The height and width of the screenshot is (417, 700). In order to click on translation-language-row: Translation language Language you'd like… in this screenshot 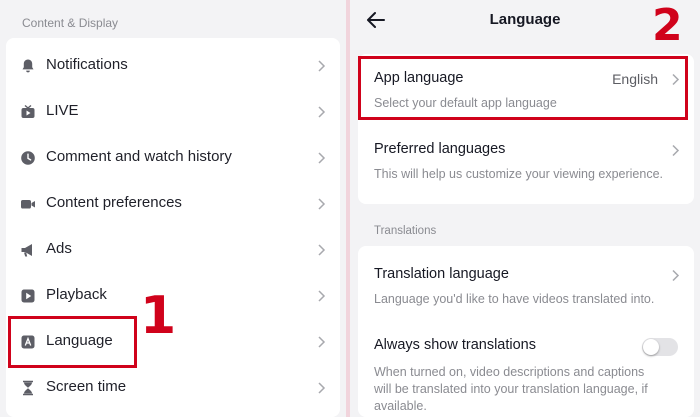, I will do `click(526, 281)`.